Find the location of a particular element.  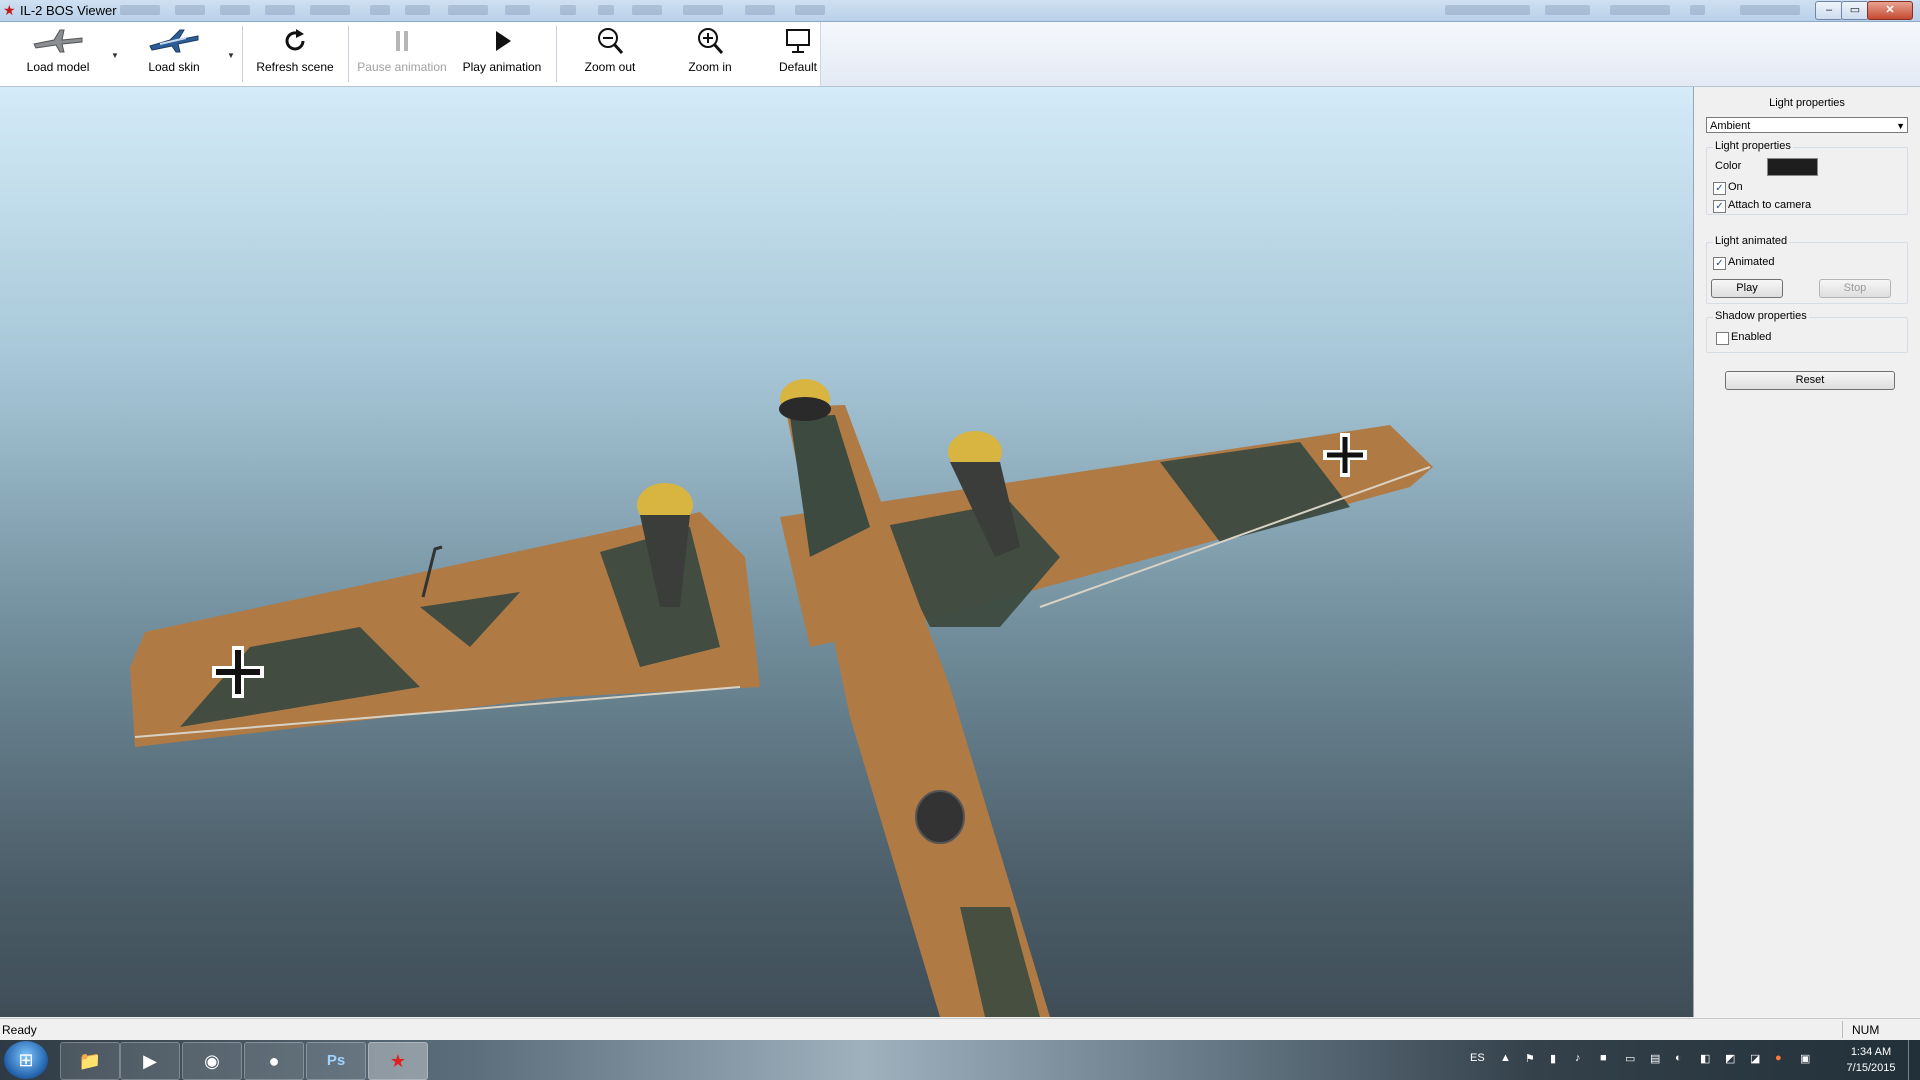

zoom-out-icon is located at coordinates (611, 41).